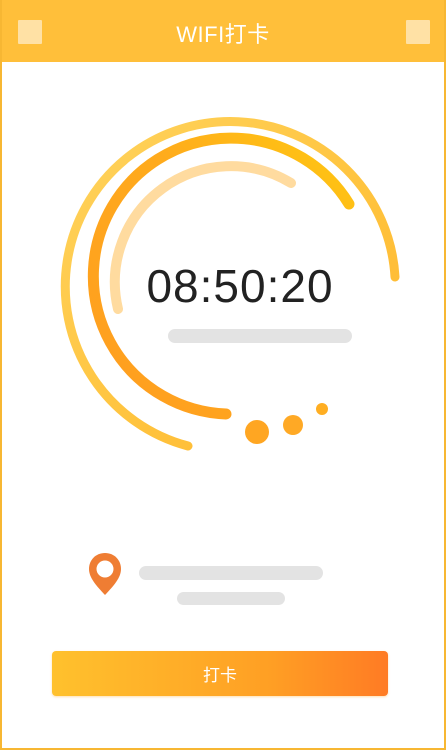 The height and width of the screenshot is (750, 446). Describe the element at coordinates (293, 425) in the screenshot. I see `dot-medium` at that location.